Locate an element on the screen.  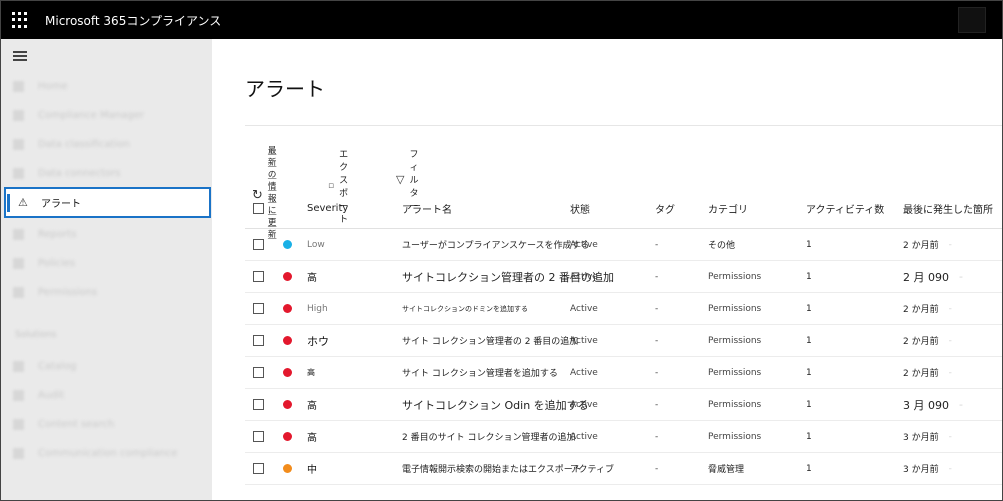
last-occurrence-value: 3 か月前 is located at coordinates (921, 470).